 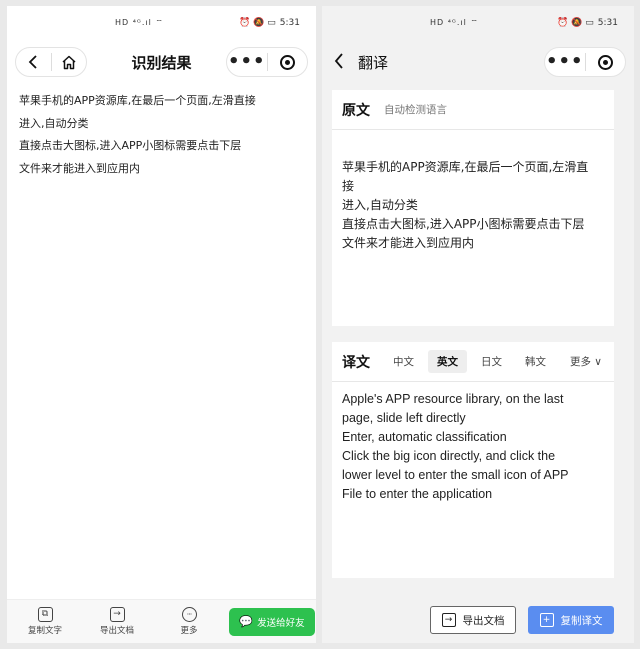 I want to click on translation-header: 译文 中文 英文 日文 韩文 更多 ∨, so click(x=473, y=362).